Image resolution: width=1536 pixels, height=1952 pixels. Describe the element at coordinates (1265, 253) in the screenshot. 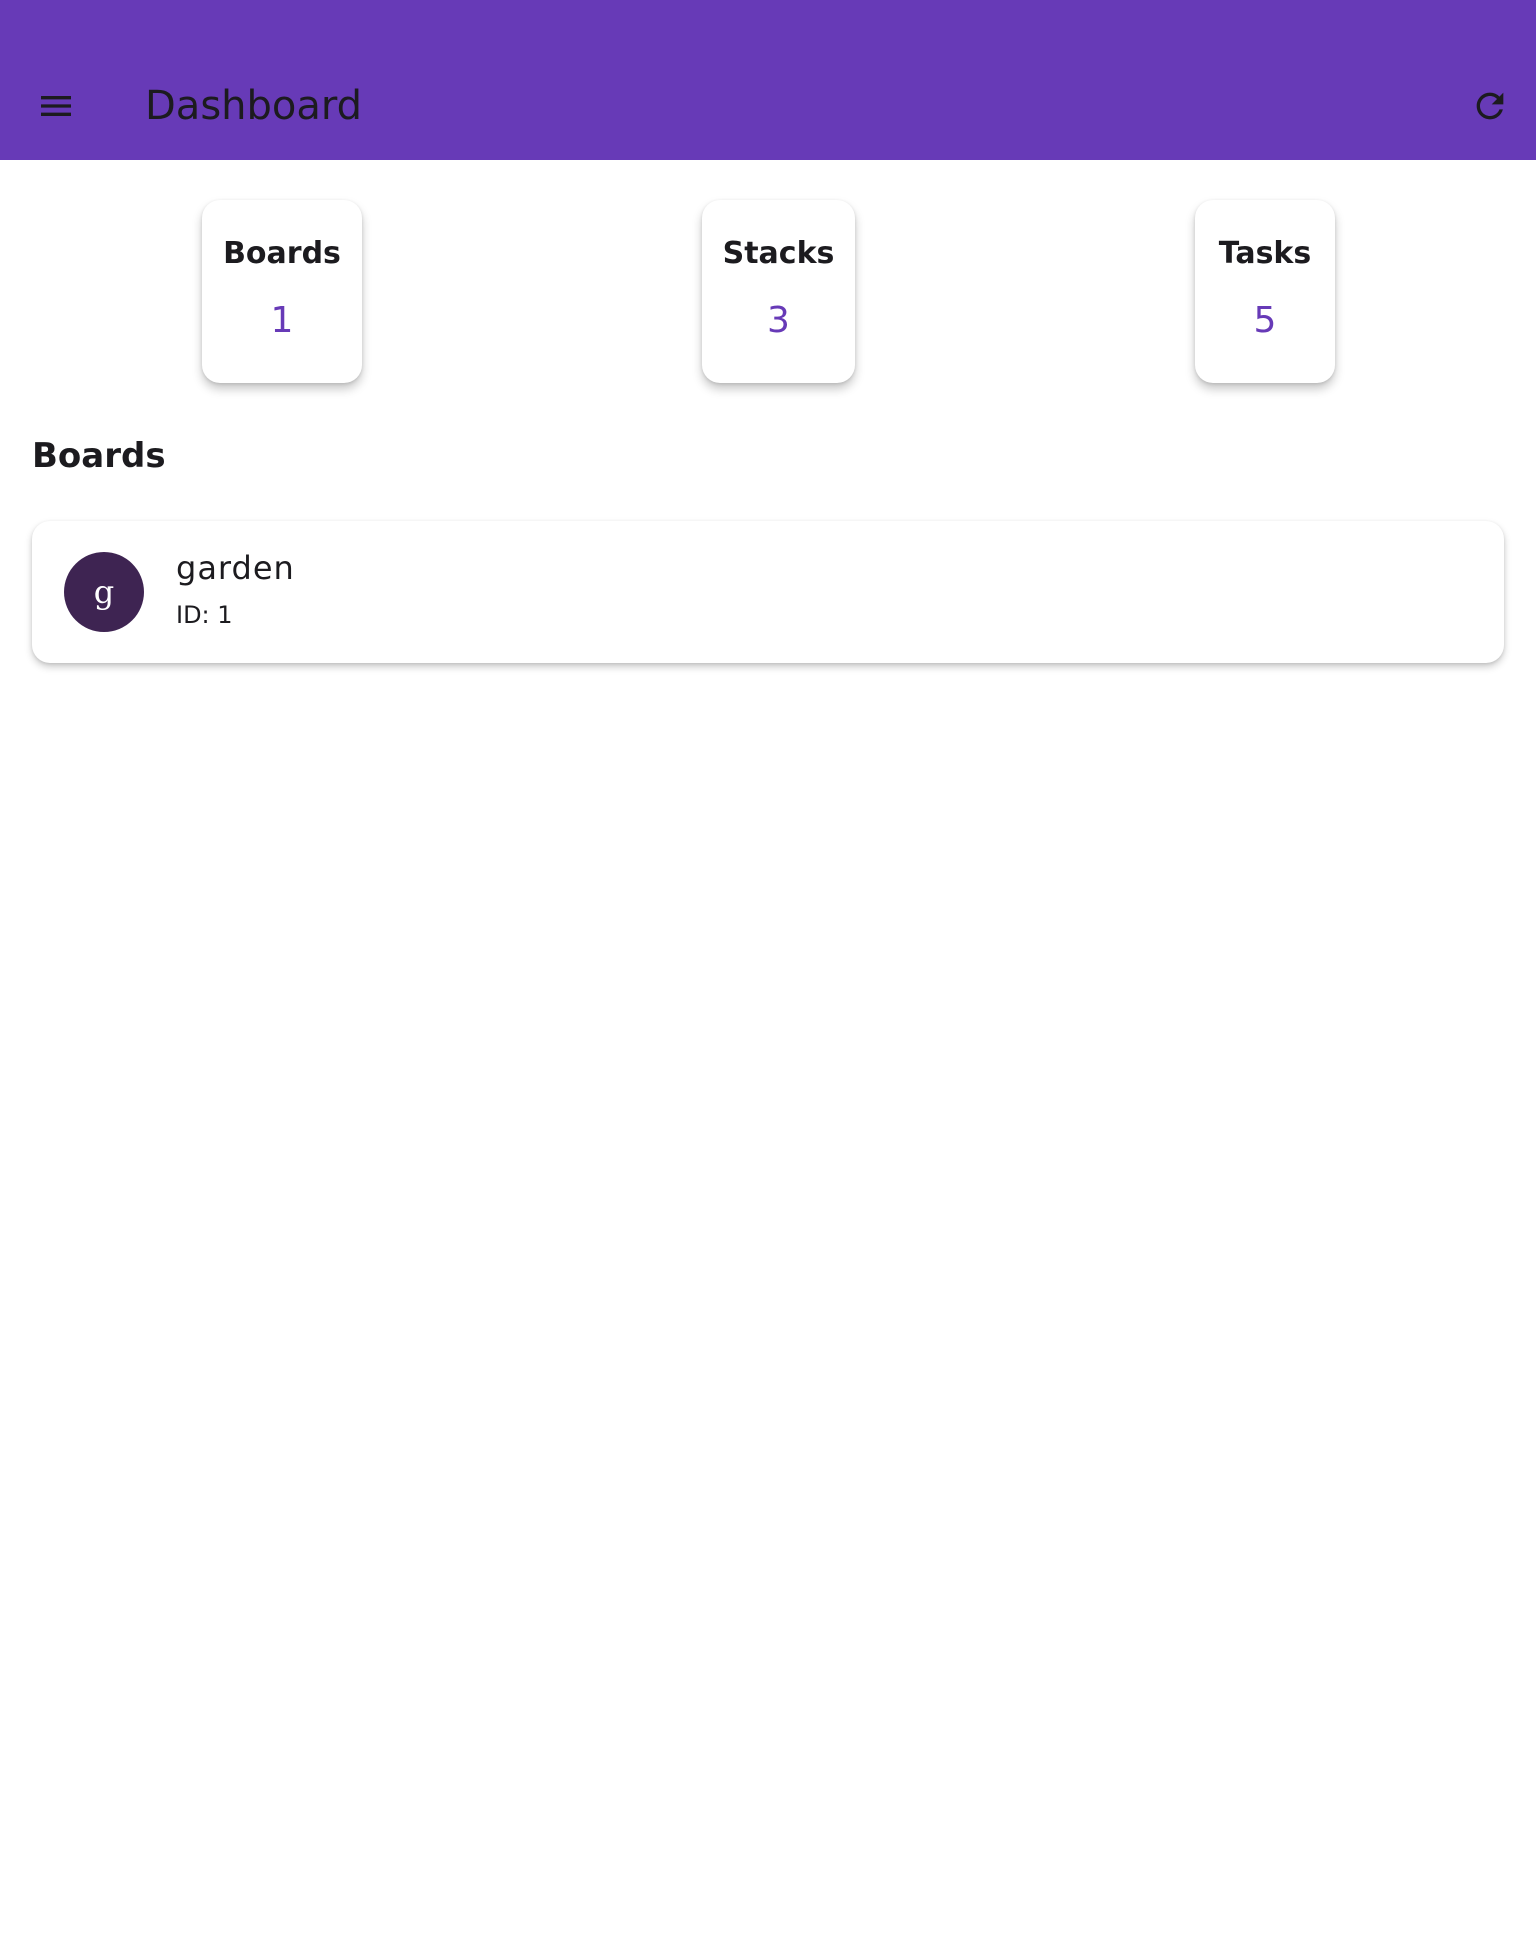

I see `stat-label: Tasks` at that location.